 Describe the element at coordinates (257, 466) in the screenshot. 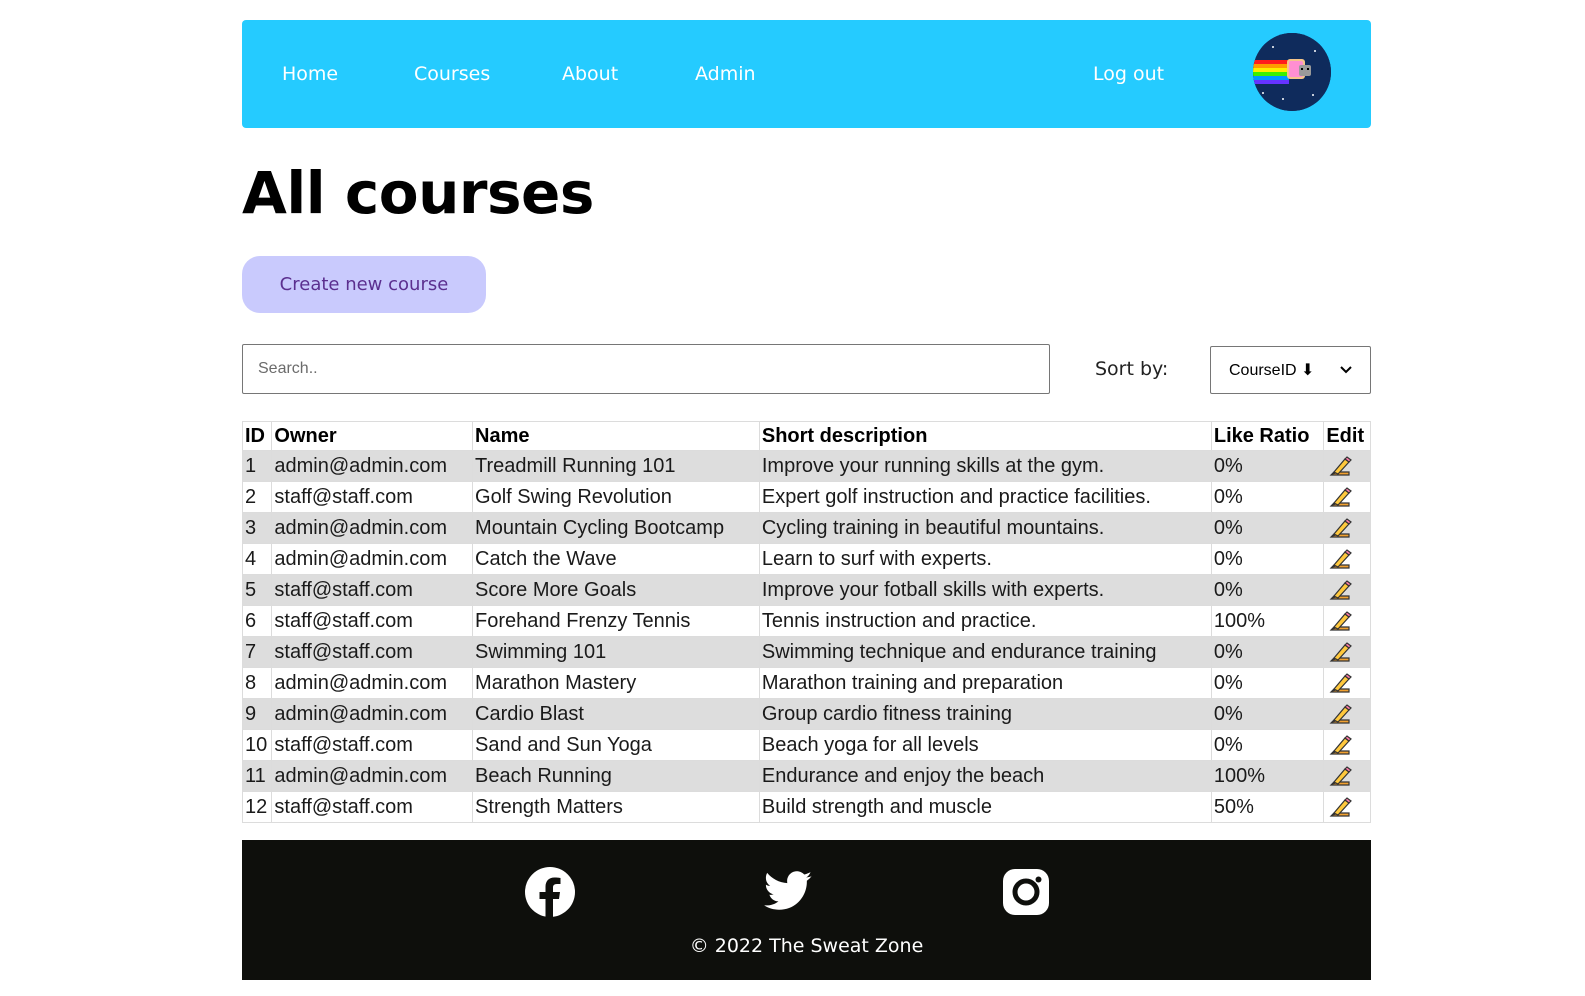

I see `cell-id: 1` at that location.